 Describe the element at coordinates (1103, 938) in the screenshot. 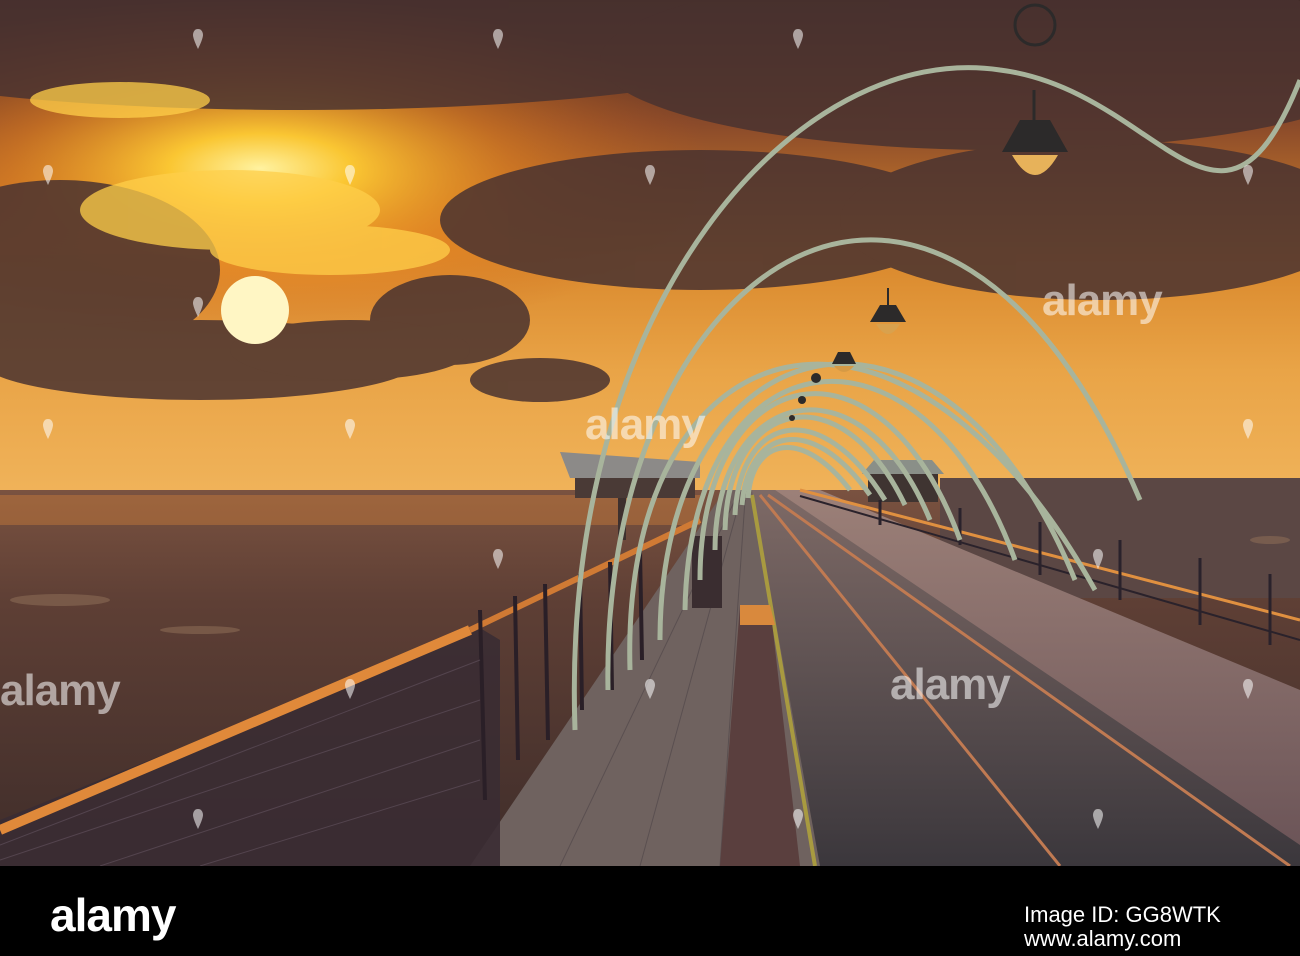

I see `footer-url: www.alamy.com` at that location.